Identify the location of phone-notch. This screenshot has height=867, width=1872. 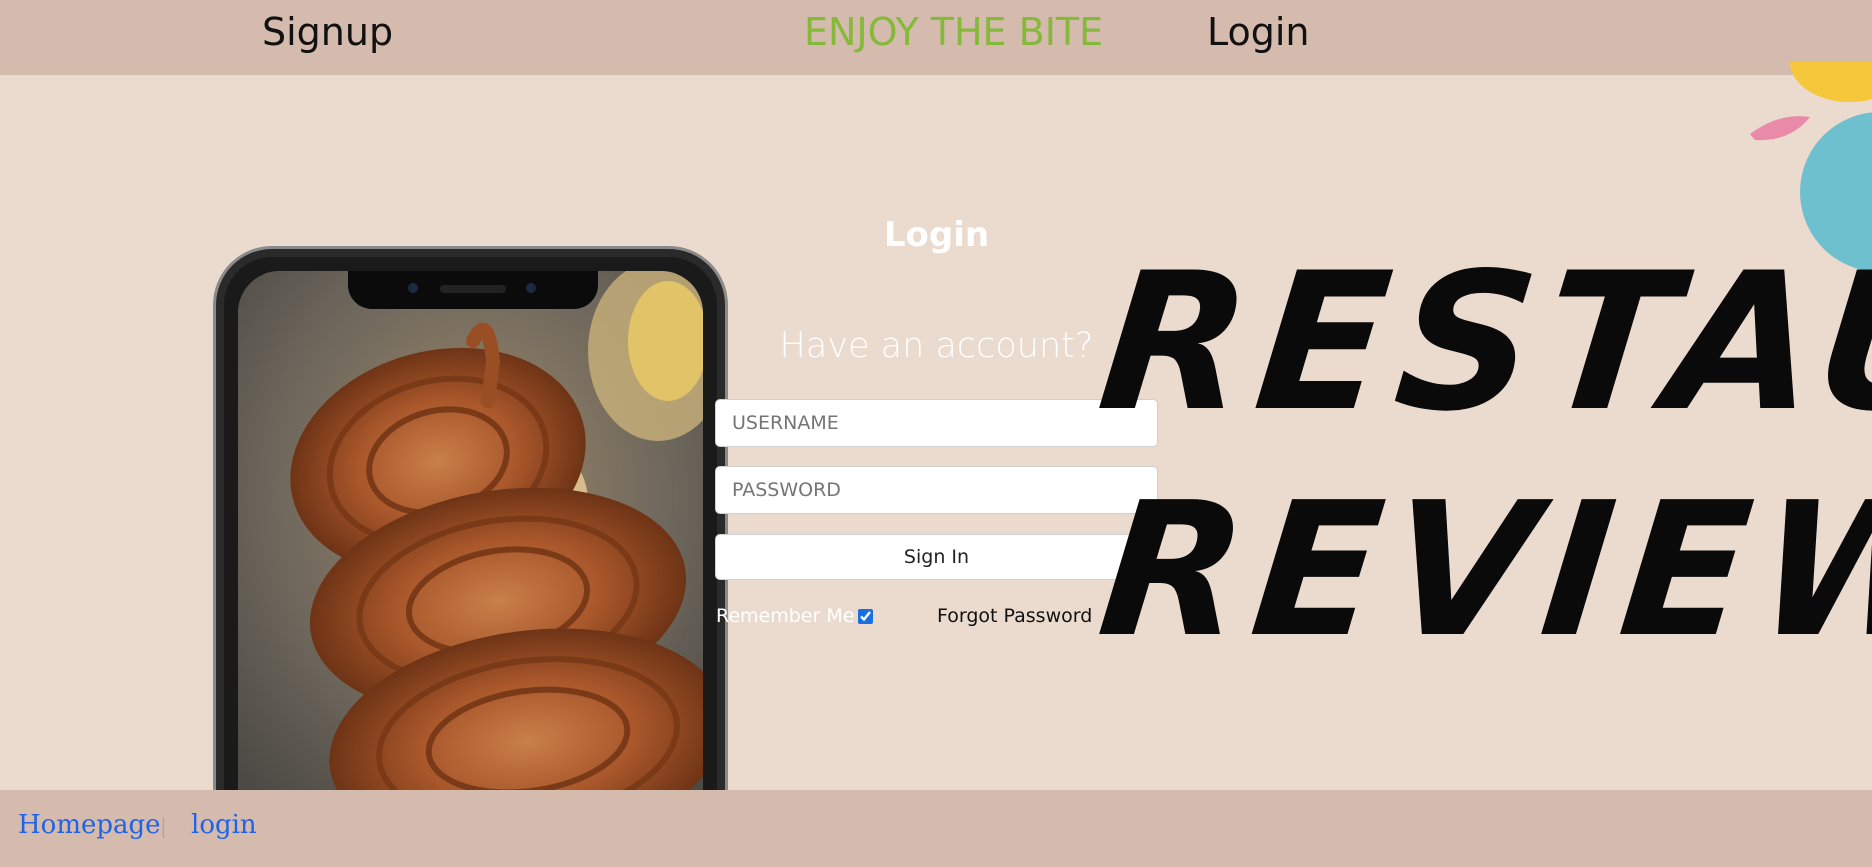
(473, 290).